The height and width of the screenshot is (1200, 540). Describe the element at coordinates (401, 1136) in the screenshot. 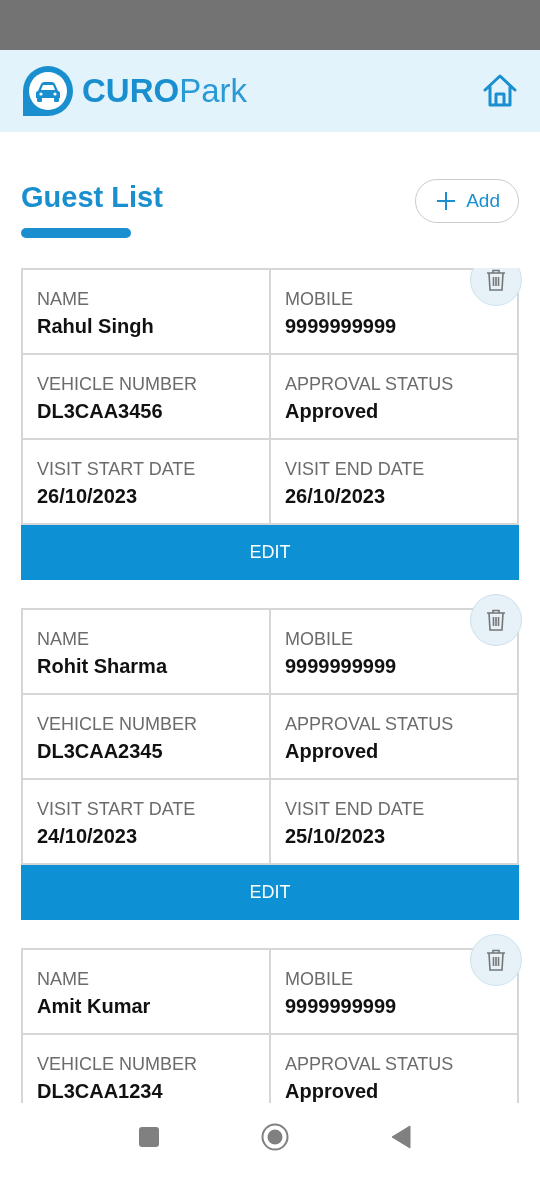

I see `back-icon` at that location.